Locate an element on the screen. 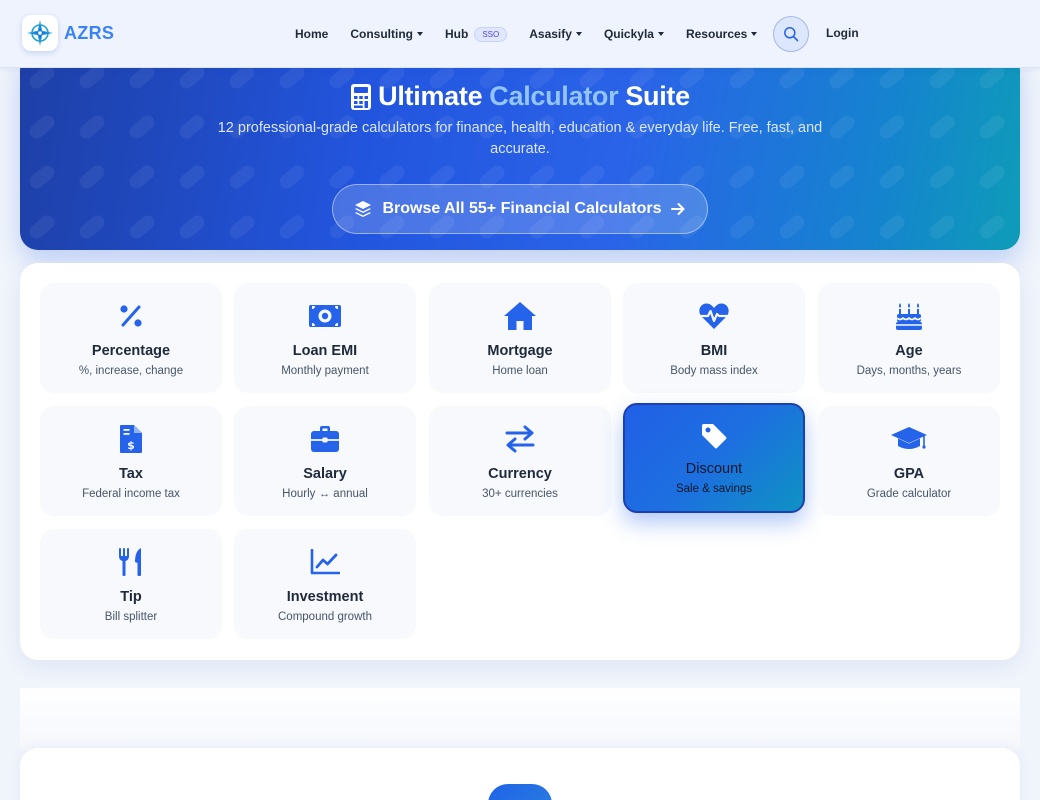 The width and height of the screenshot is (1040, 800). search-button is located at coordinates (791, 34).